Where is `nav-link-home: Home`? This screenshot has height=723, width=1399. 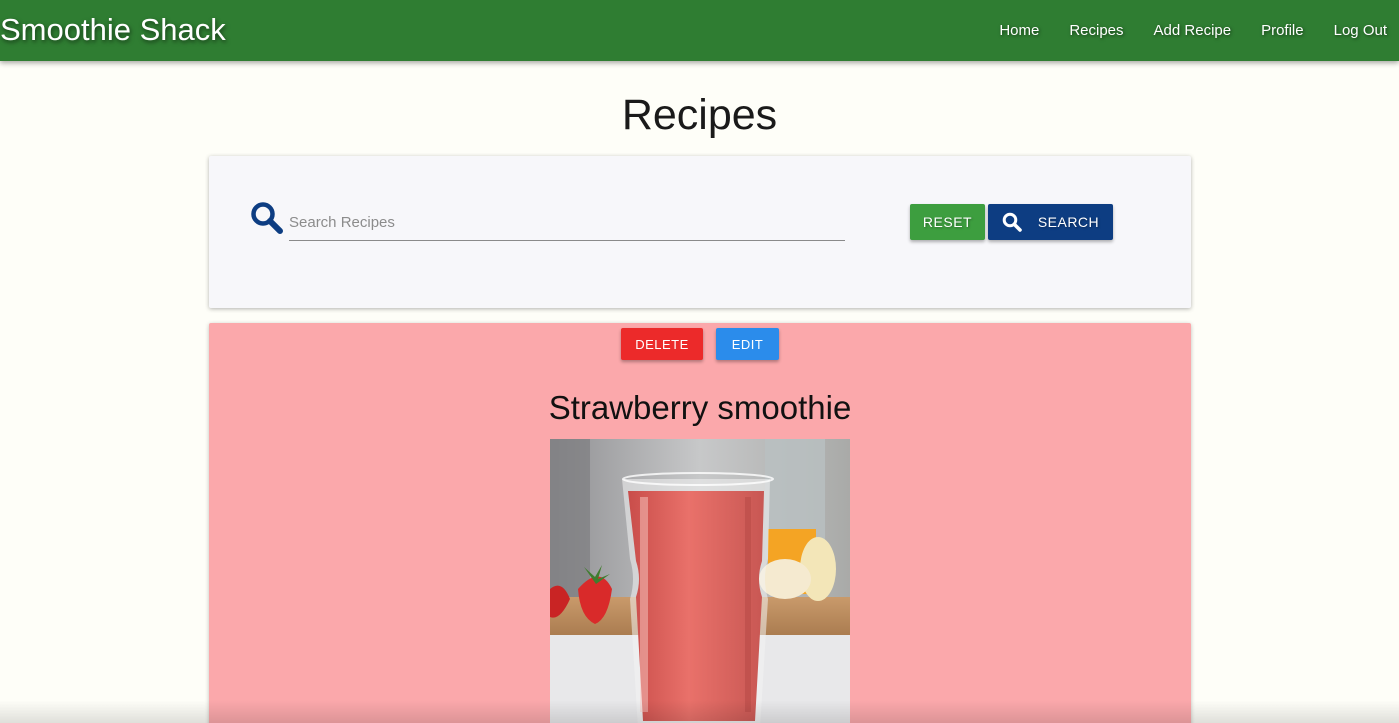
nav-link-home: Home is located at coordinates (1016, 30).